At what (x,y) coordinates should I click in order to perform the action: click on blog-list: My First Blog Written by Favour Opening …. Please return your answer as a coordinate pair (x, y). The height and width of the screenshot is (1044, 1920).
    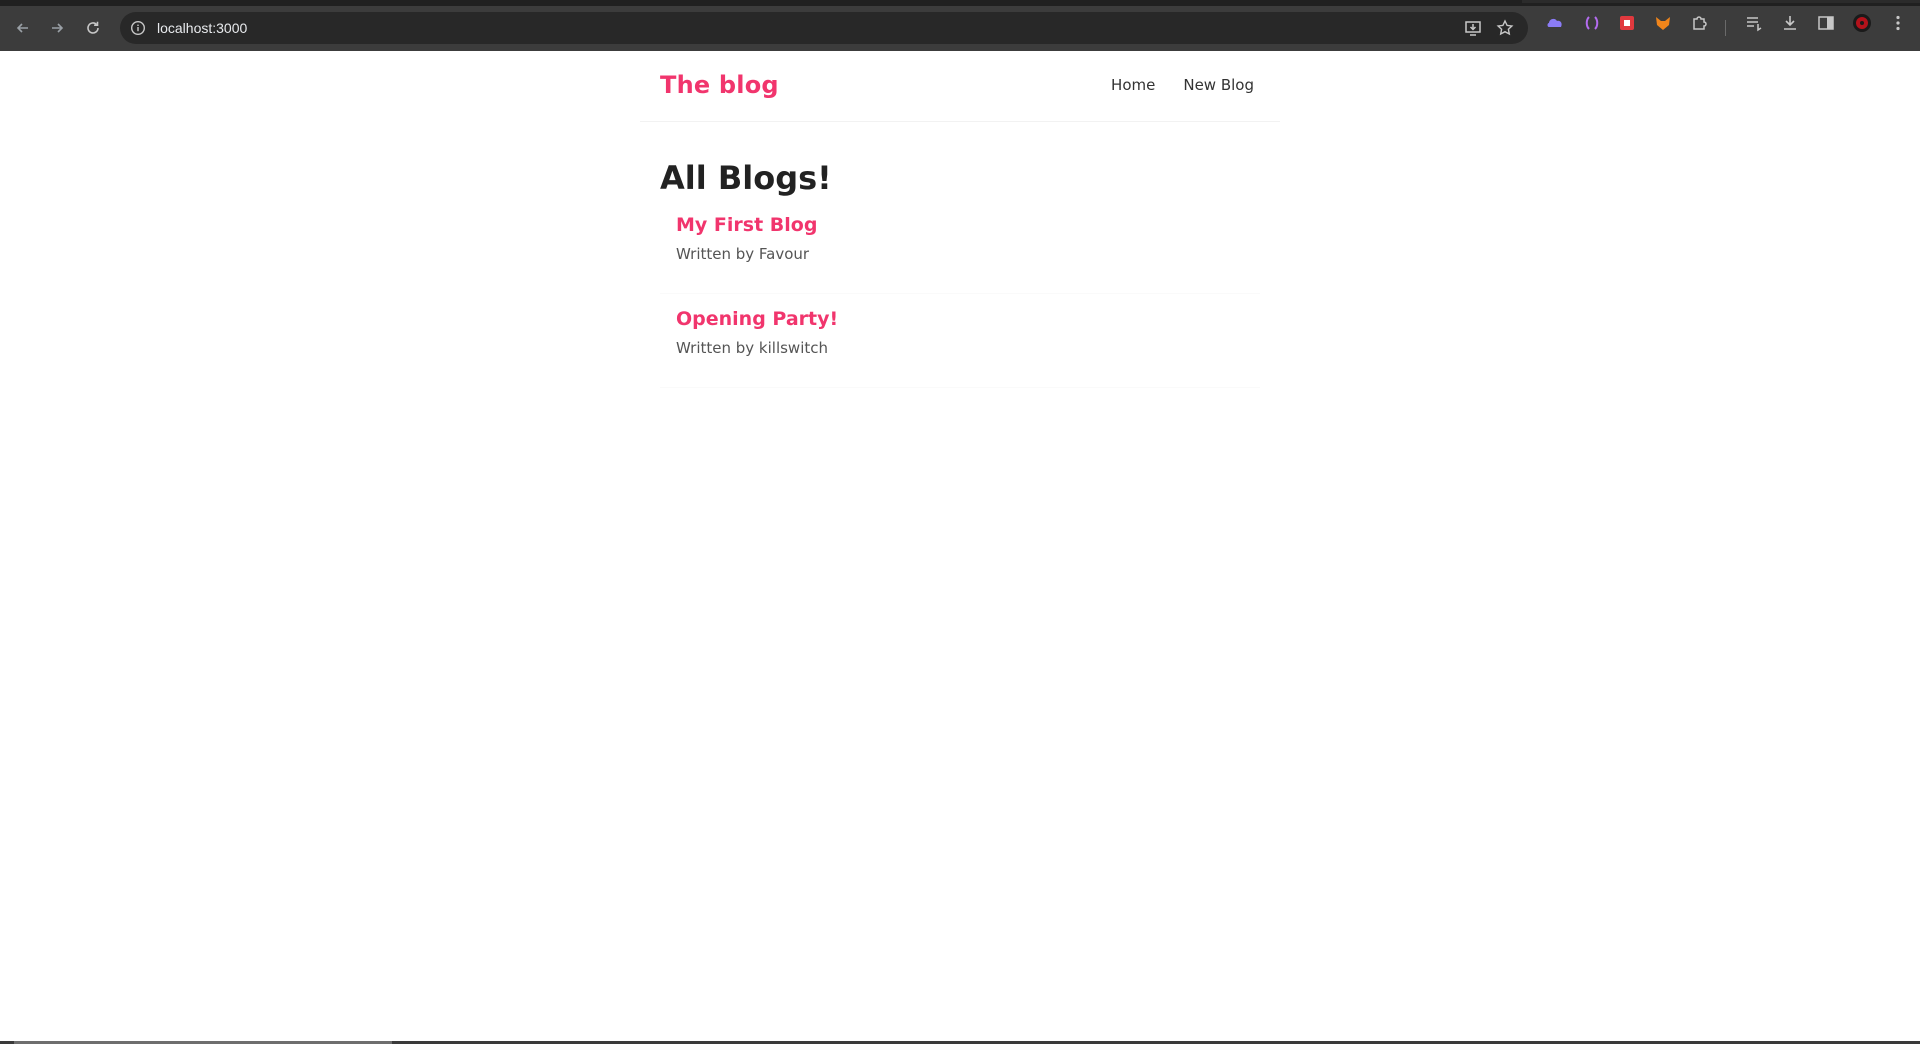
    Looking at the image, I should click on (960, 294).